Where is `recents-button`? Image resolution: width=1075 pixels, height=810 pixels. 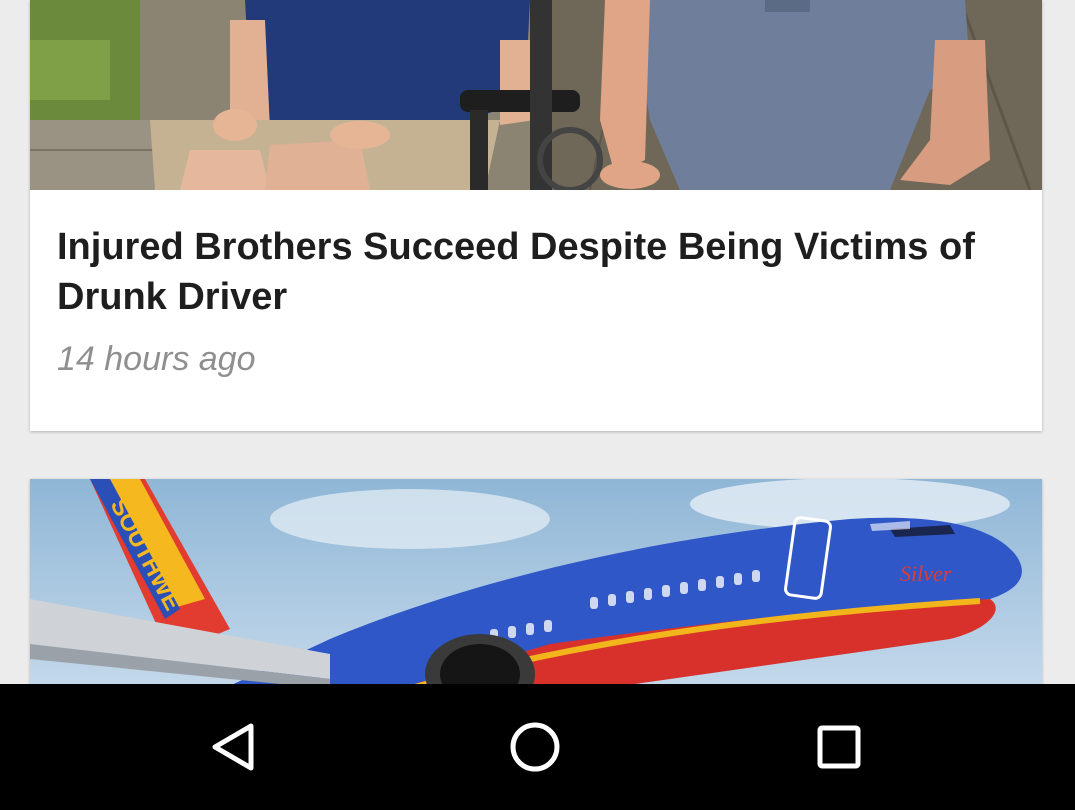 recents-button is located at coordinates (839, 747).